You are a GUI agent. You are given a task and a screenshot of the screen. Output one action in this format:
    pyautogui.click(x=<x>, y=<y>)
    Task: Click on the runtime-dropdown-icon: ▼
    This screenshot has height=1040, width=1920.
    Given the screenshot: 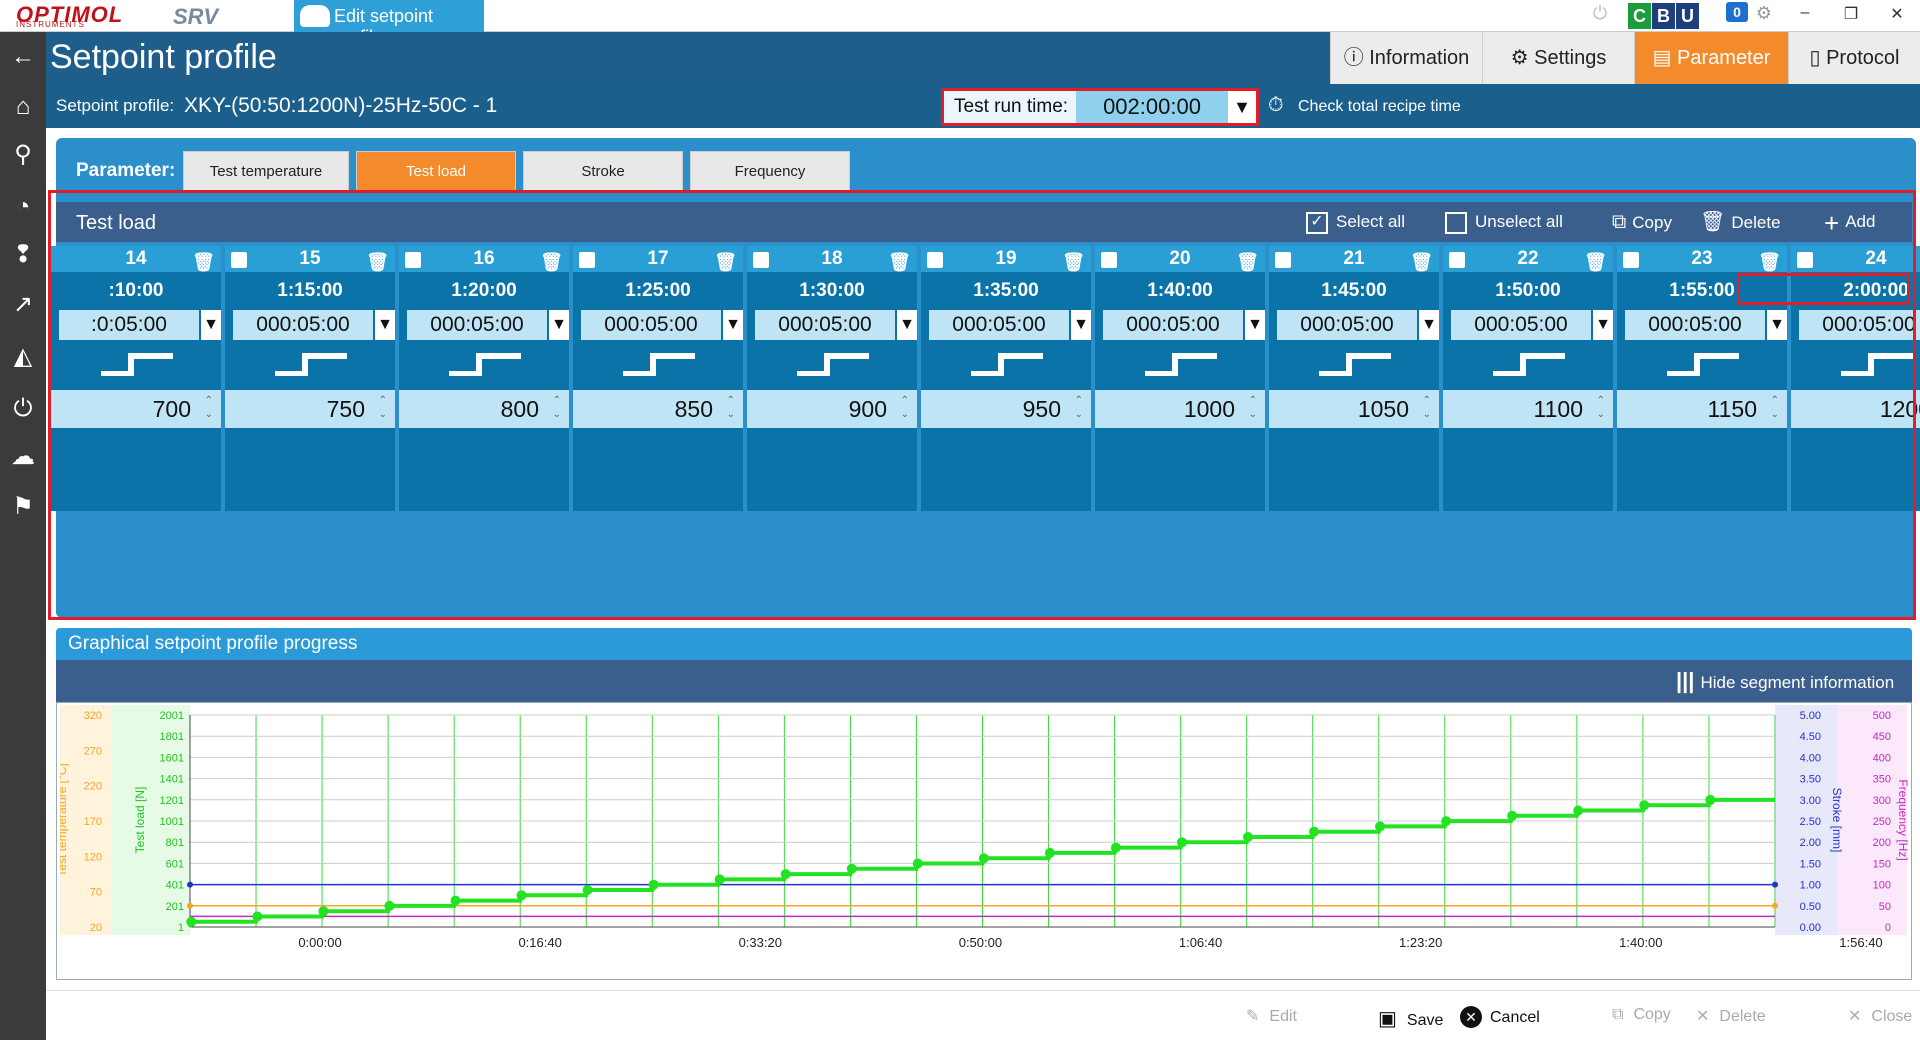 What is the action you would take?
    pyautogui.click(x=1242, y=107)
    